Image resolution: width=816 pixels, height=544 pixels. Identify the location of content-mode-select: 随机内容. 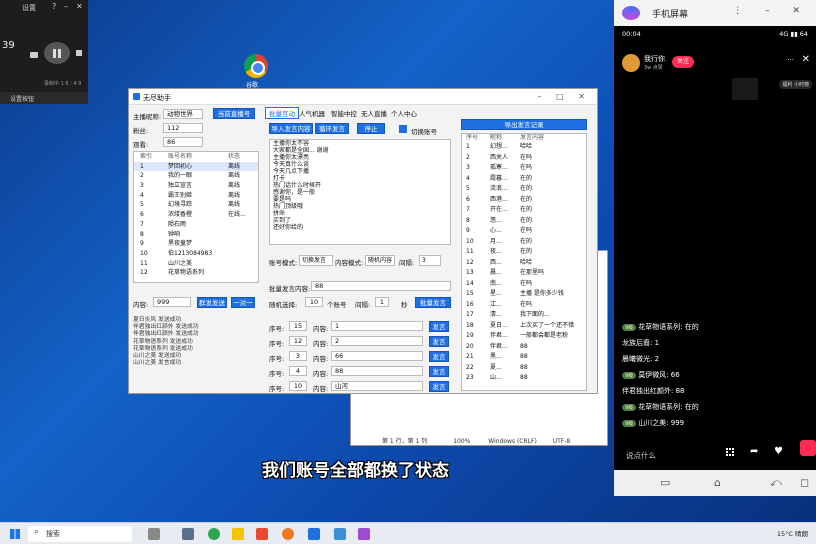
(380, 260).